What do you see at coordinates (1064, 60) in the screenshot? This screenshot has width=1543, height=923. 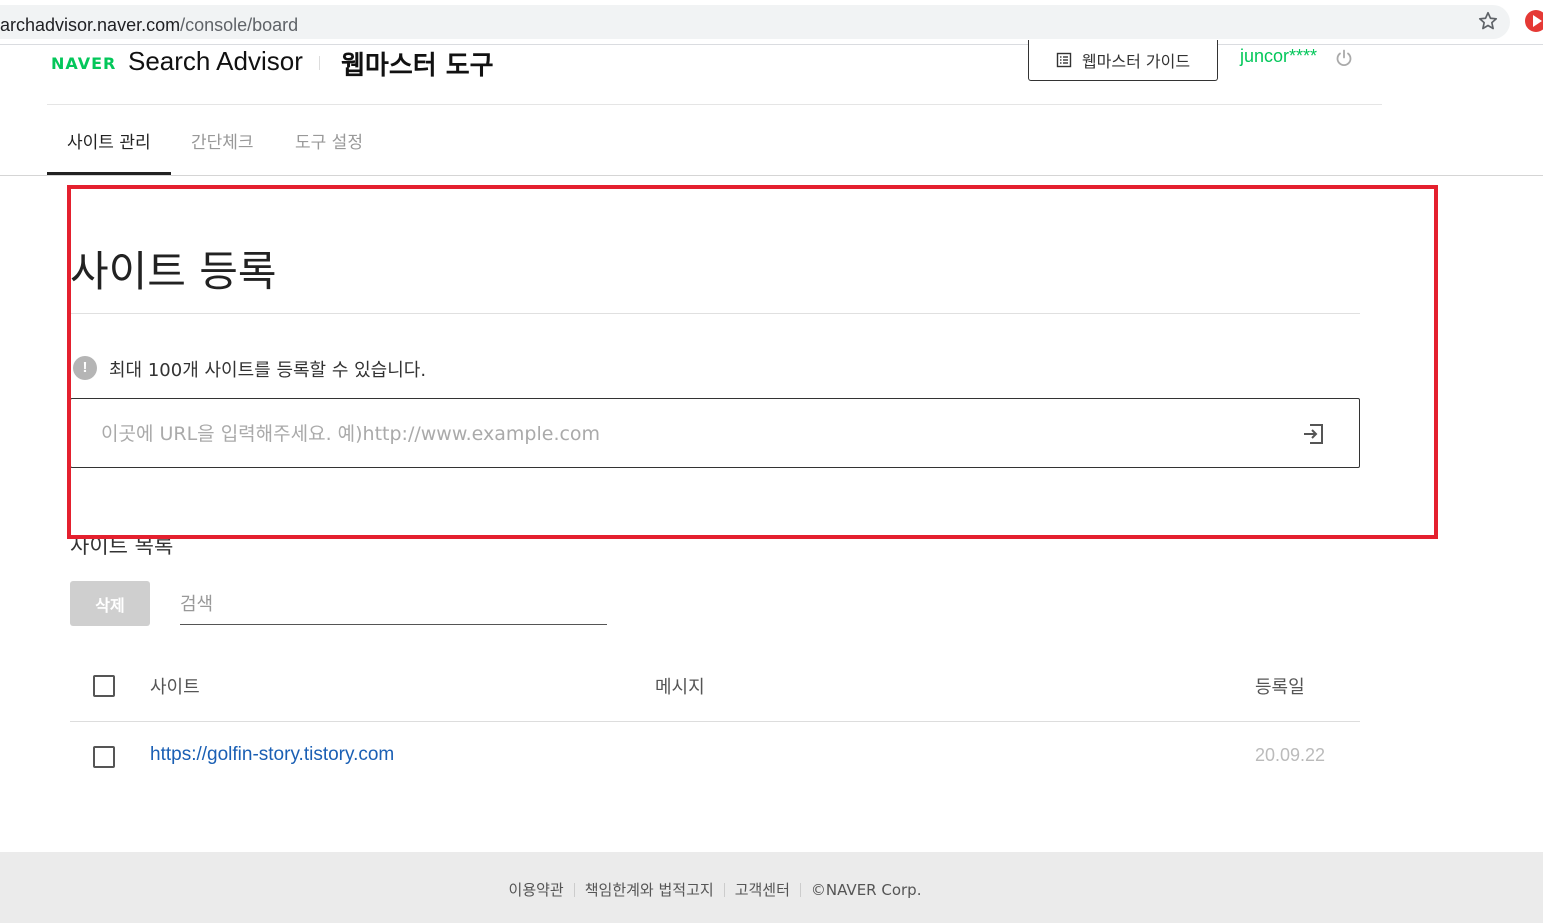 I see `document-list-icon` at bounding box center [1064, 60].